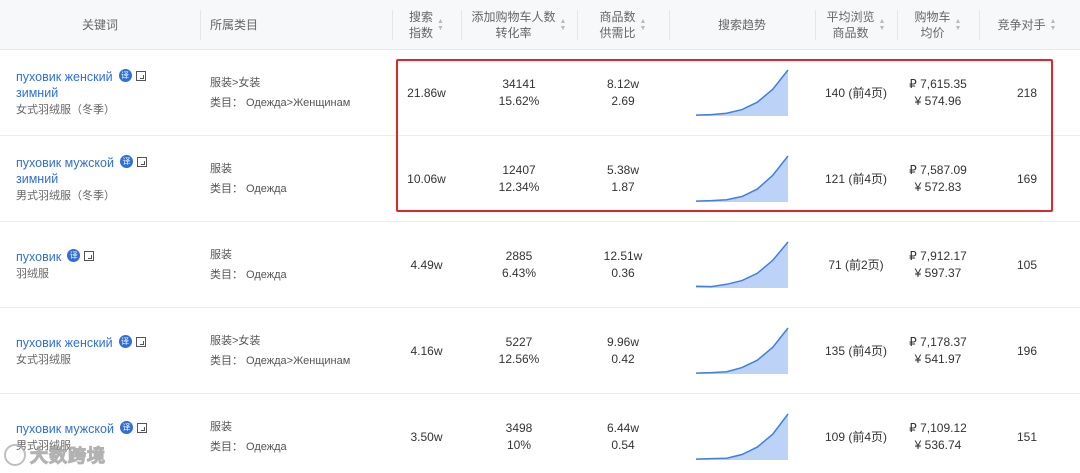 The height and width of the screenshot is (473, 1080). I want to click on header-search-trend: 搜索趋势, so click(741, 25).